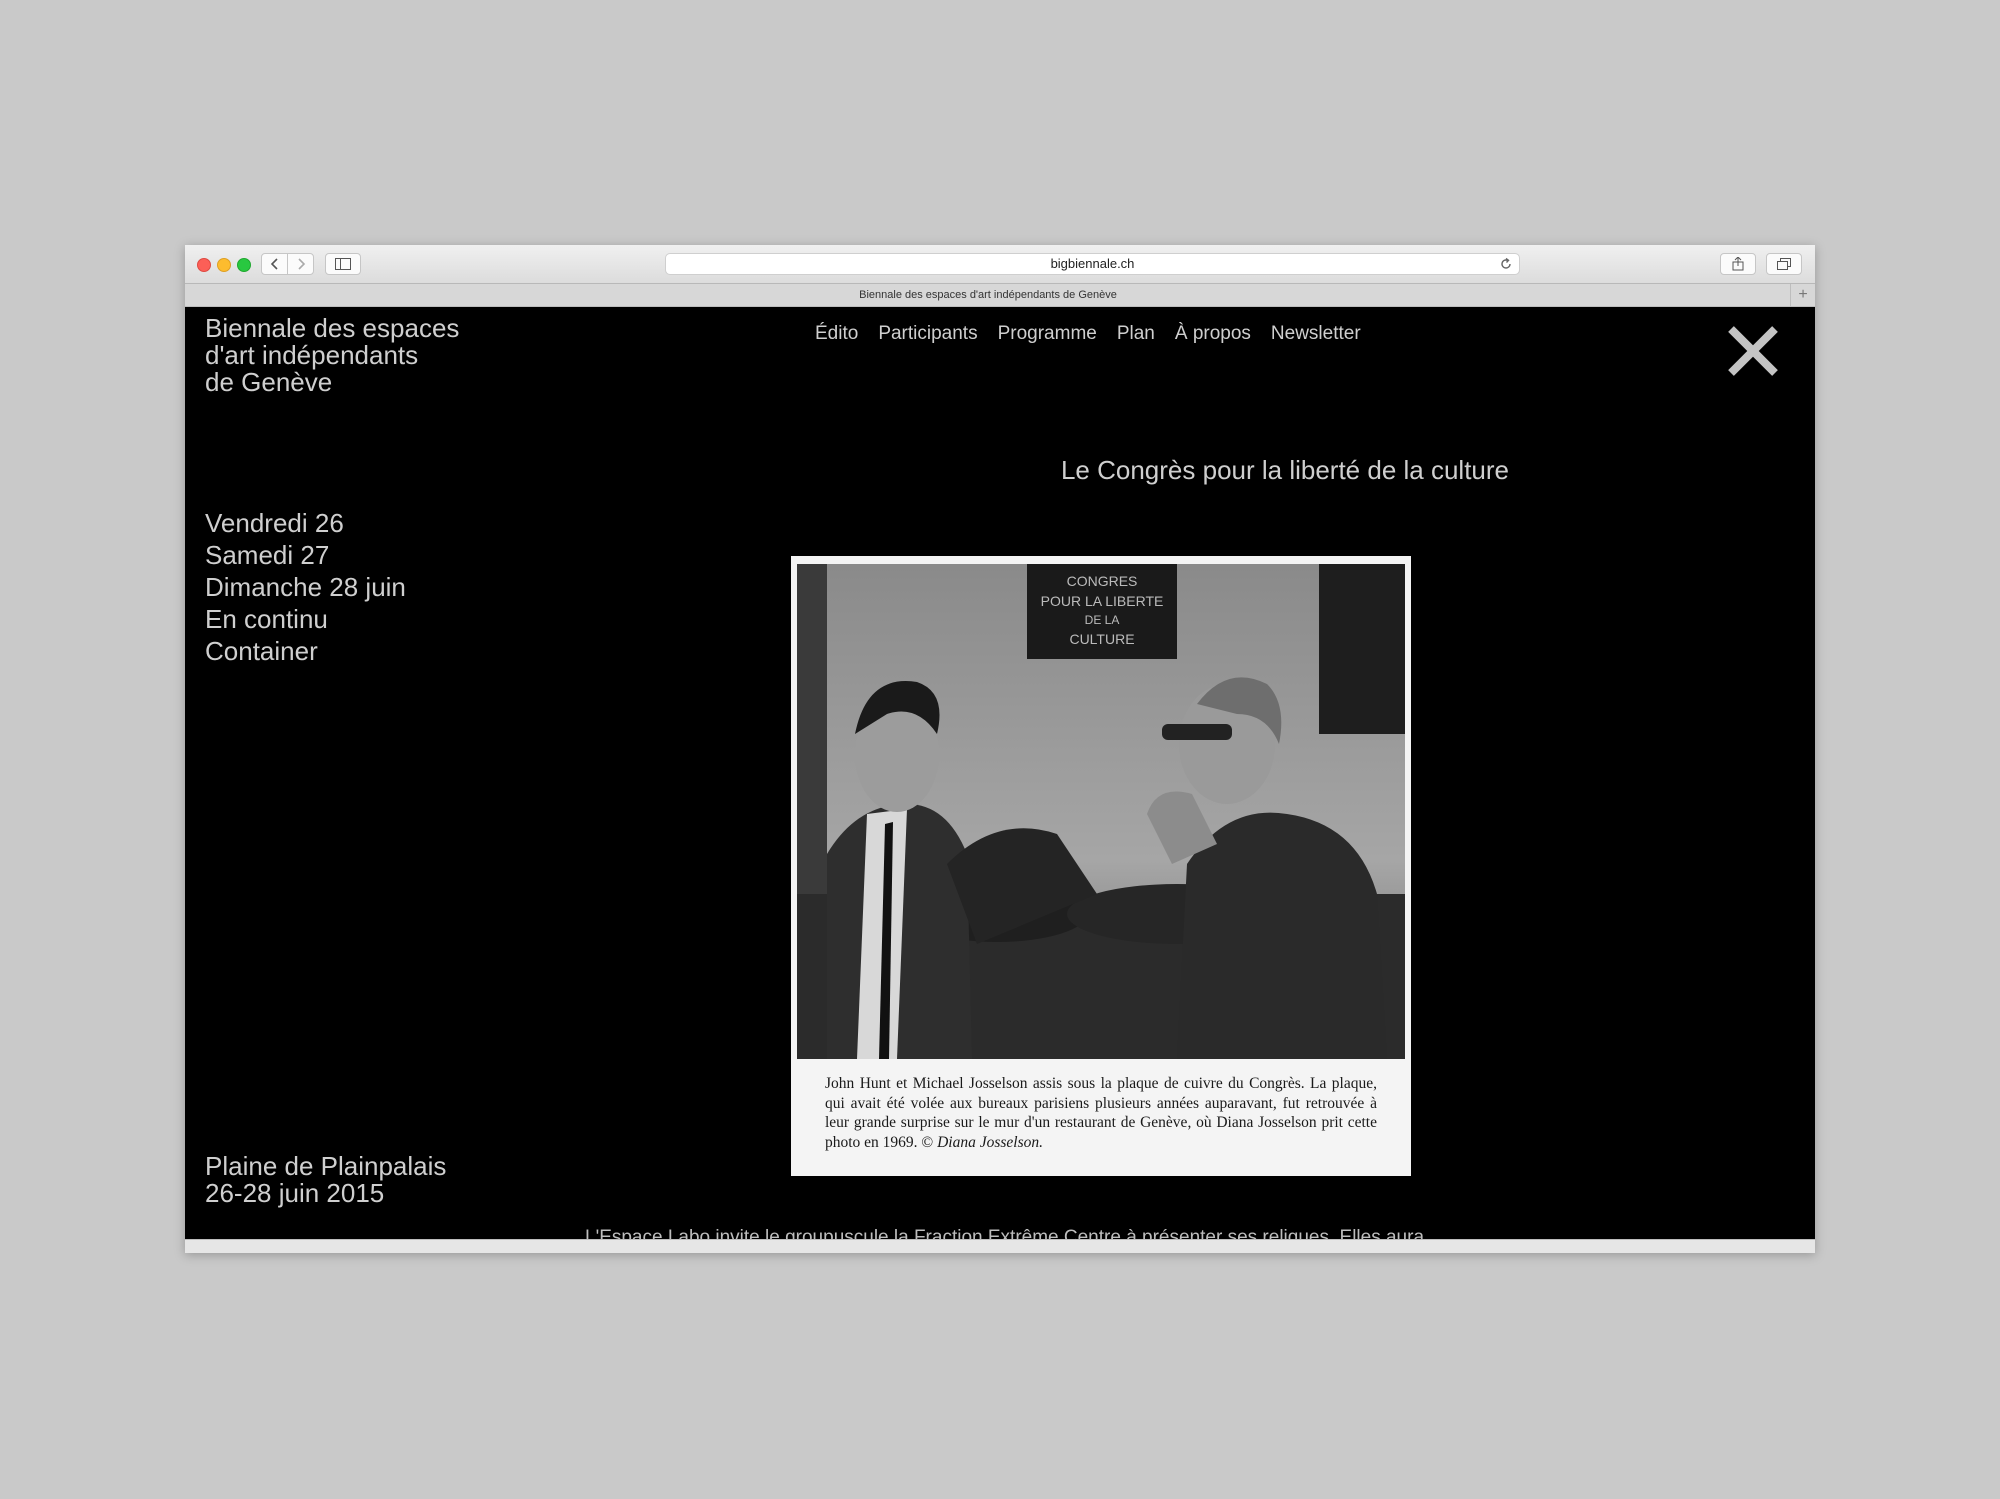  Describe the element at coordinates (1316, 334) in the screenshot. I see `nav-newsletter: Newsletter` at that location.